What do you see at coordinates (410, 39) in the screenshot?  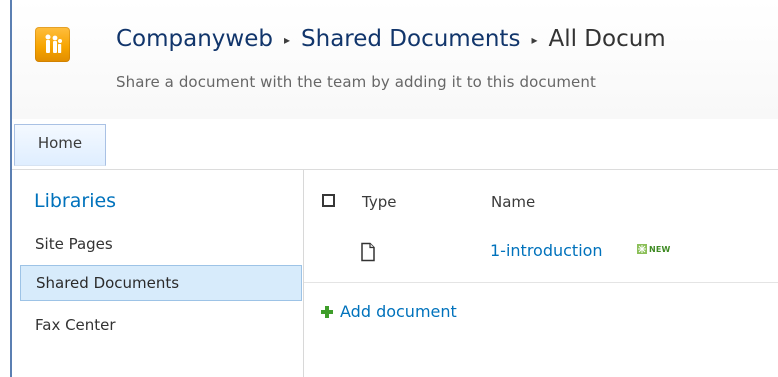 I see `breadcrumb-shared-documents: Shared Documents` at bounding box center [410, 39].